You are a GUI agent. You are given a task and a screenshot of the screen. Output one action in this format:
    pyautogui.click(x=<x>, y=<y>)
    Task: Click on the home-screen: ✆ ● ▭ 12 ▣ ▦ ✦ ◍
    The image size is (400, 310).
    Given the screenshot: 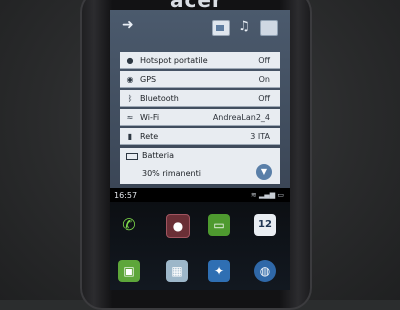 What is the action you would take?
    pyautogui.click(x=200, y=246)
    